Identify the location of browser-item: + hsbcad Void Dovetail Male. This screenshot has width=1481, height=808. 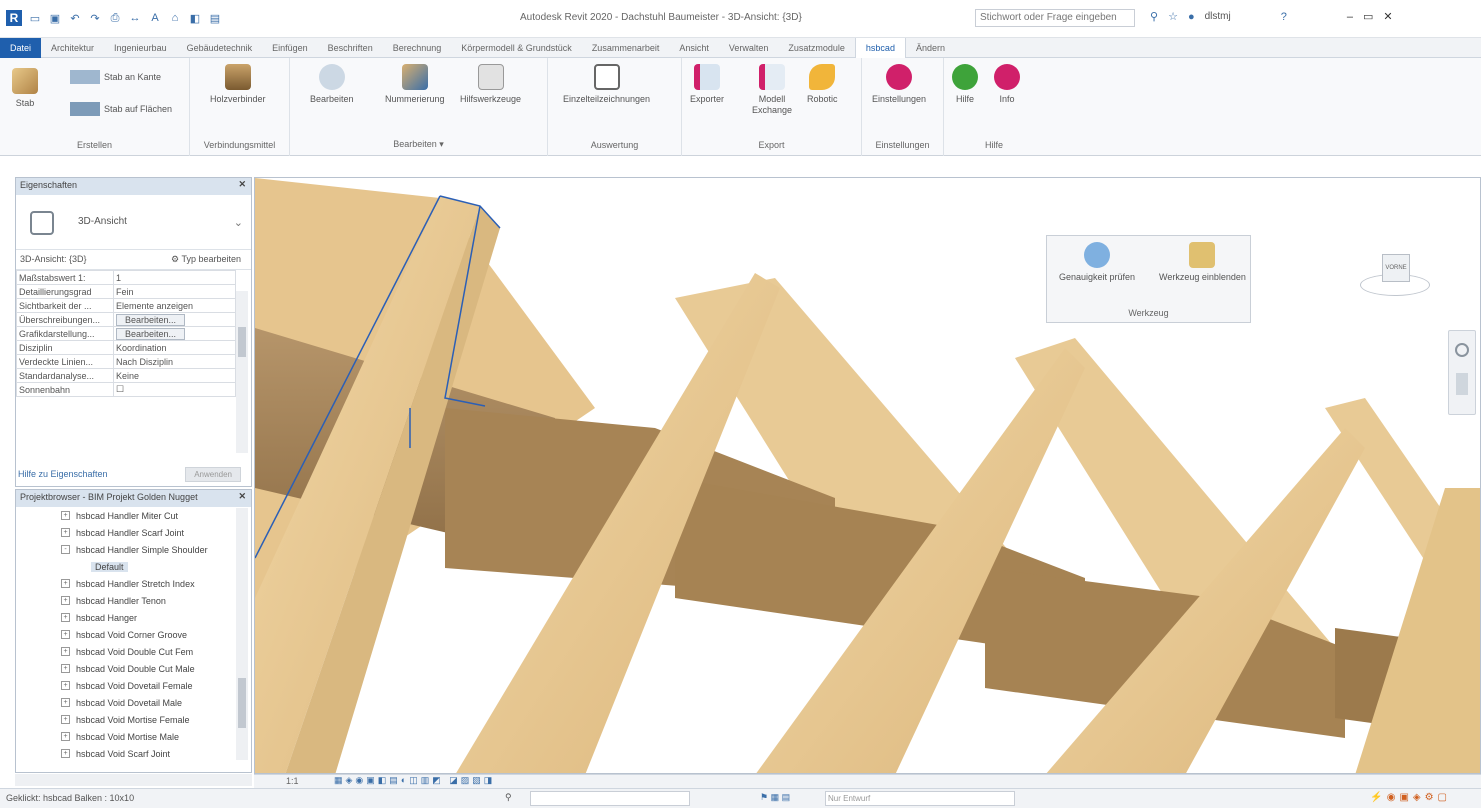
(133, 702).